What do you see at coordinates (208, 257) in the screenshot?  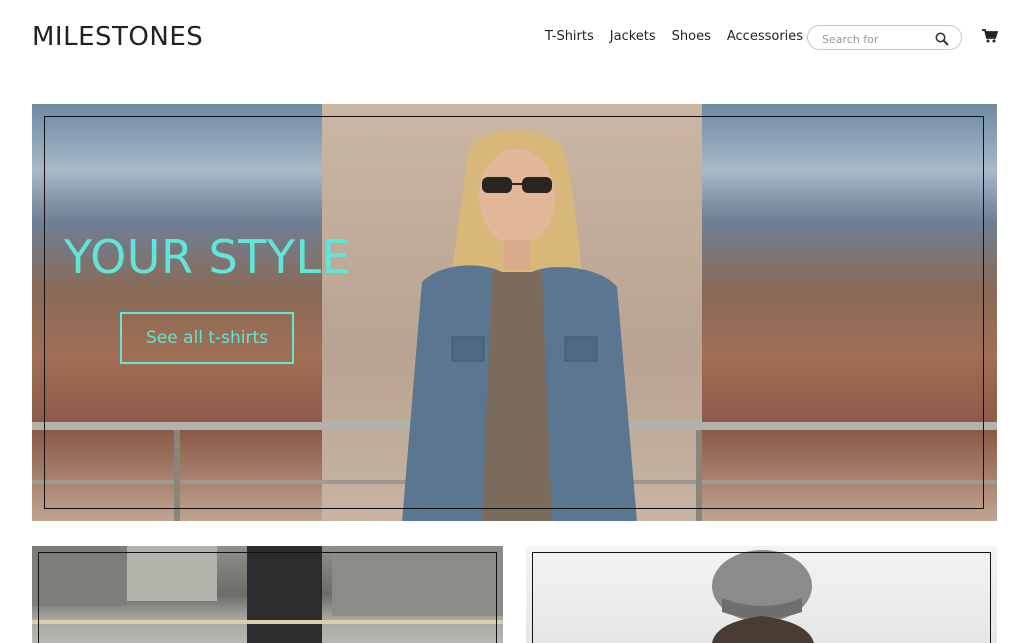 I see `hero-title: YOUR STYLE` at bounding box center [208, 257].